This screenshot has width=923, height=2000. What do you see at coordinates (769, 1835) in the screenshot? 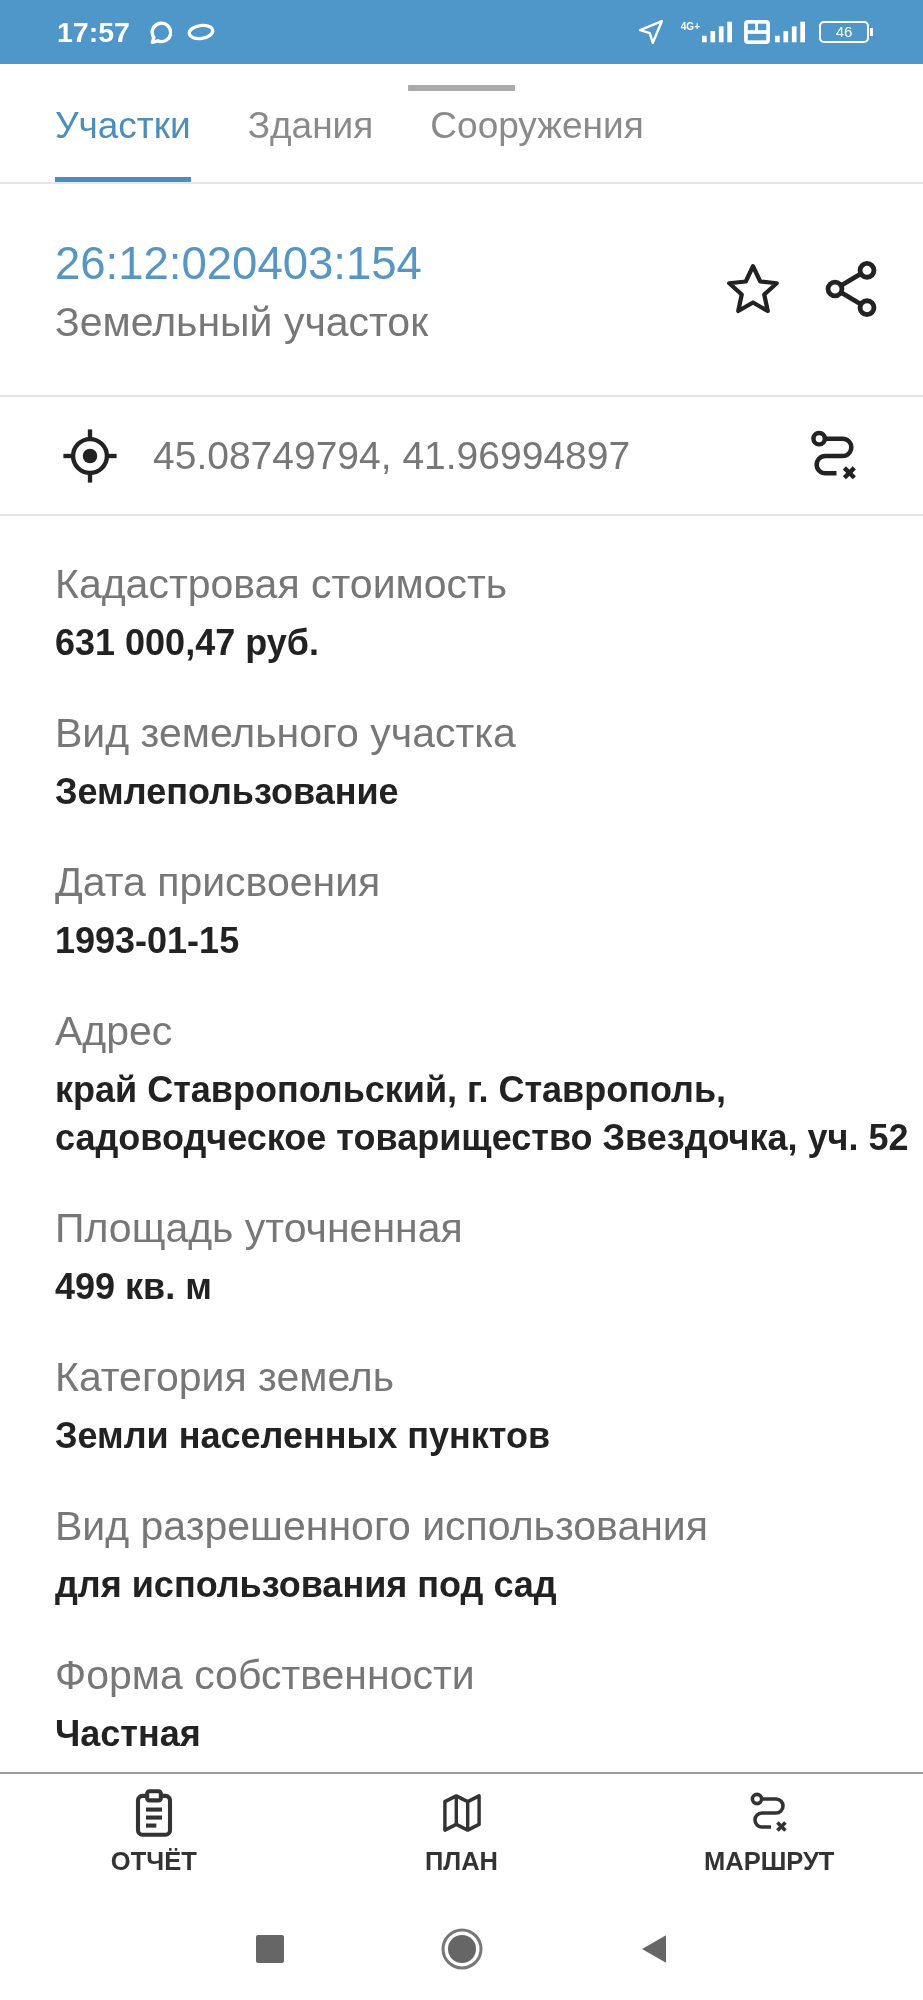
I see `nav-button: МАРШРУТ` at bounding box center [769, 1835].